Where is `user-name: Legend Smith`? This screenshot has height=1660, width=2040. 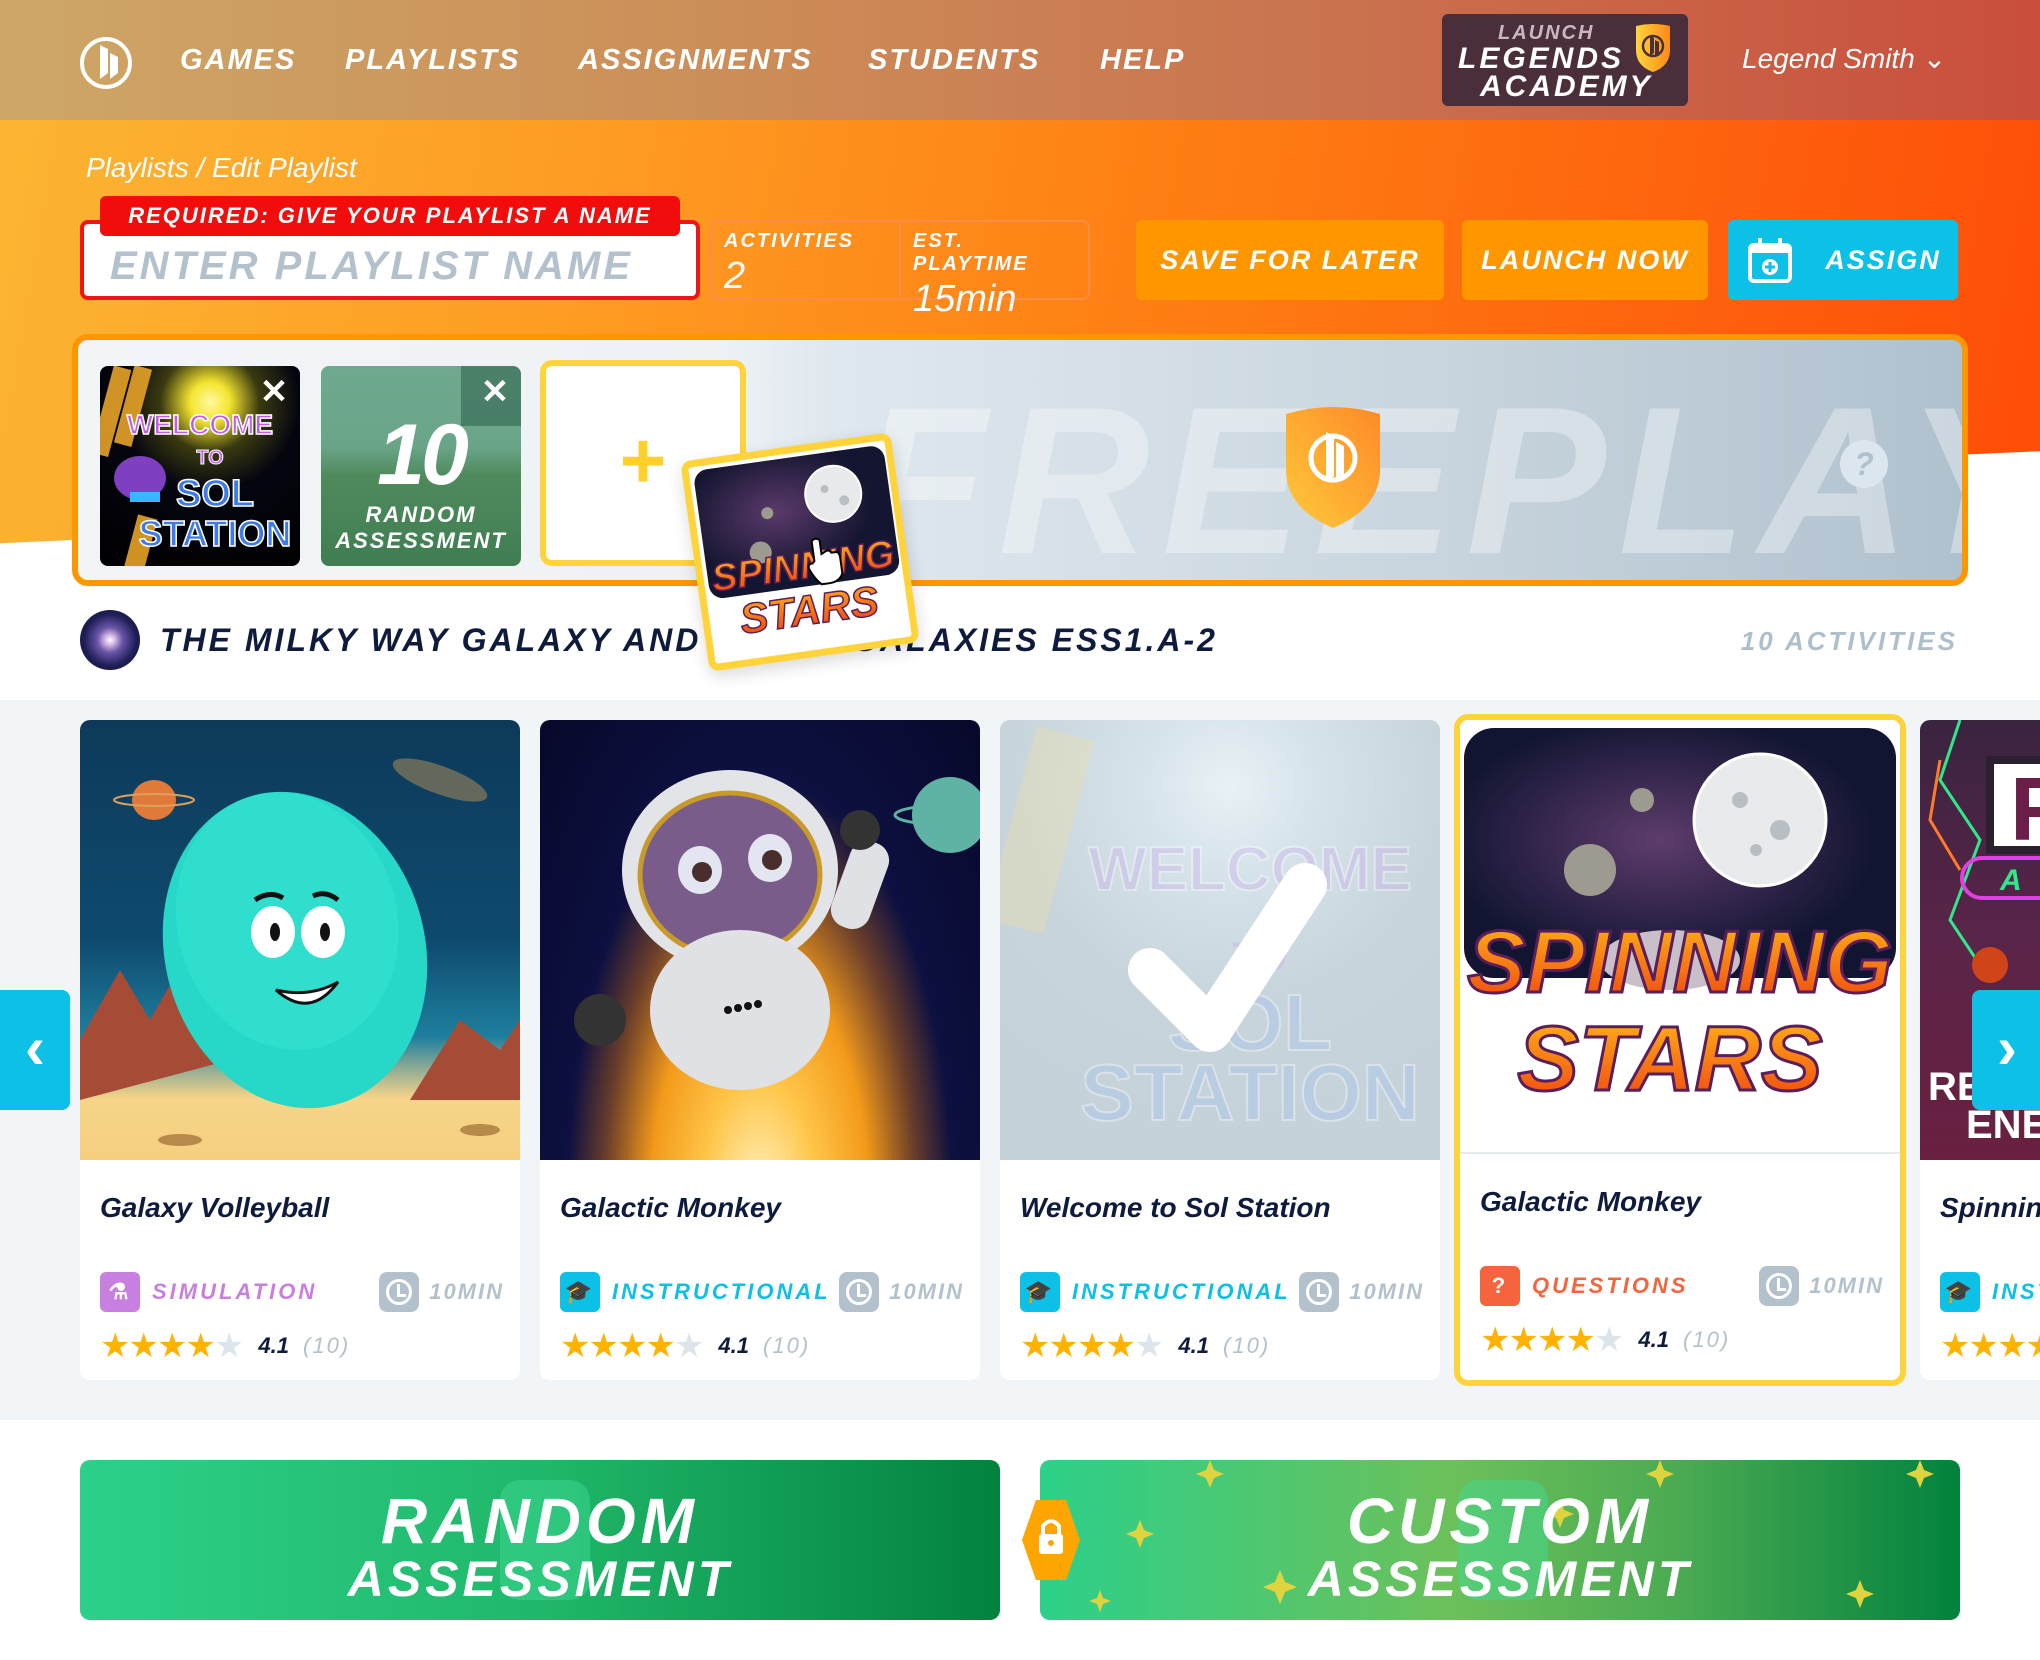 user-name: Legend Smith is located at coordinates (1828, 58).